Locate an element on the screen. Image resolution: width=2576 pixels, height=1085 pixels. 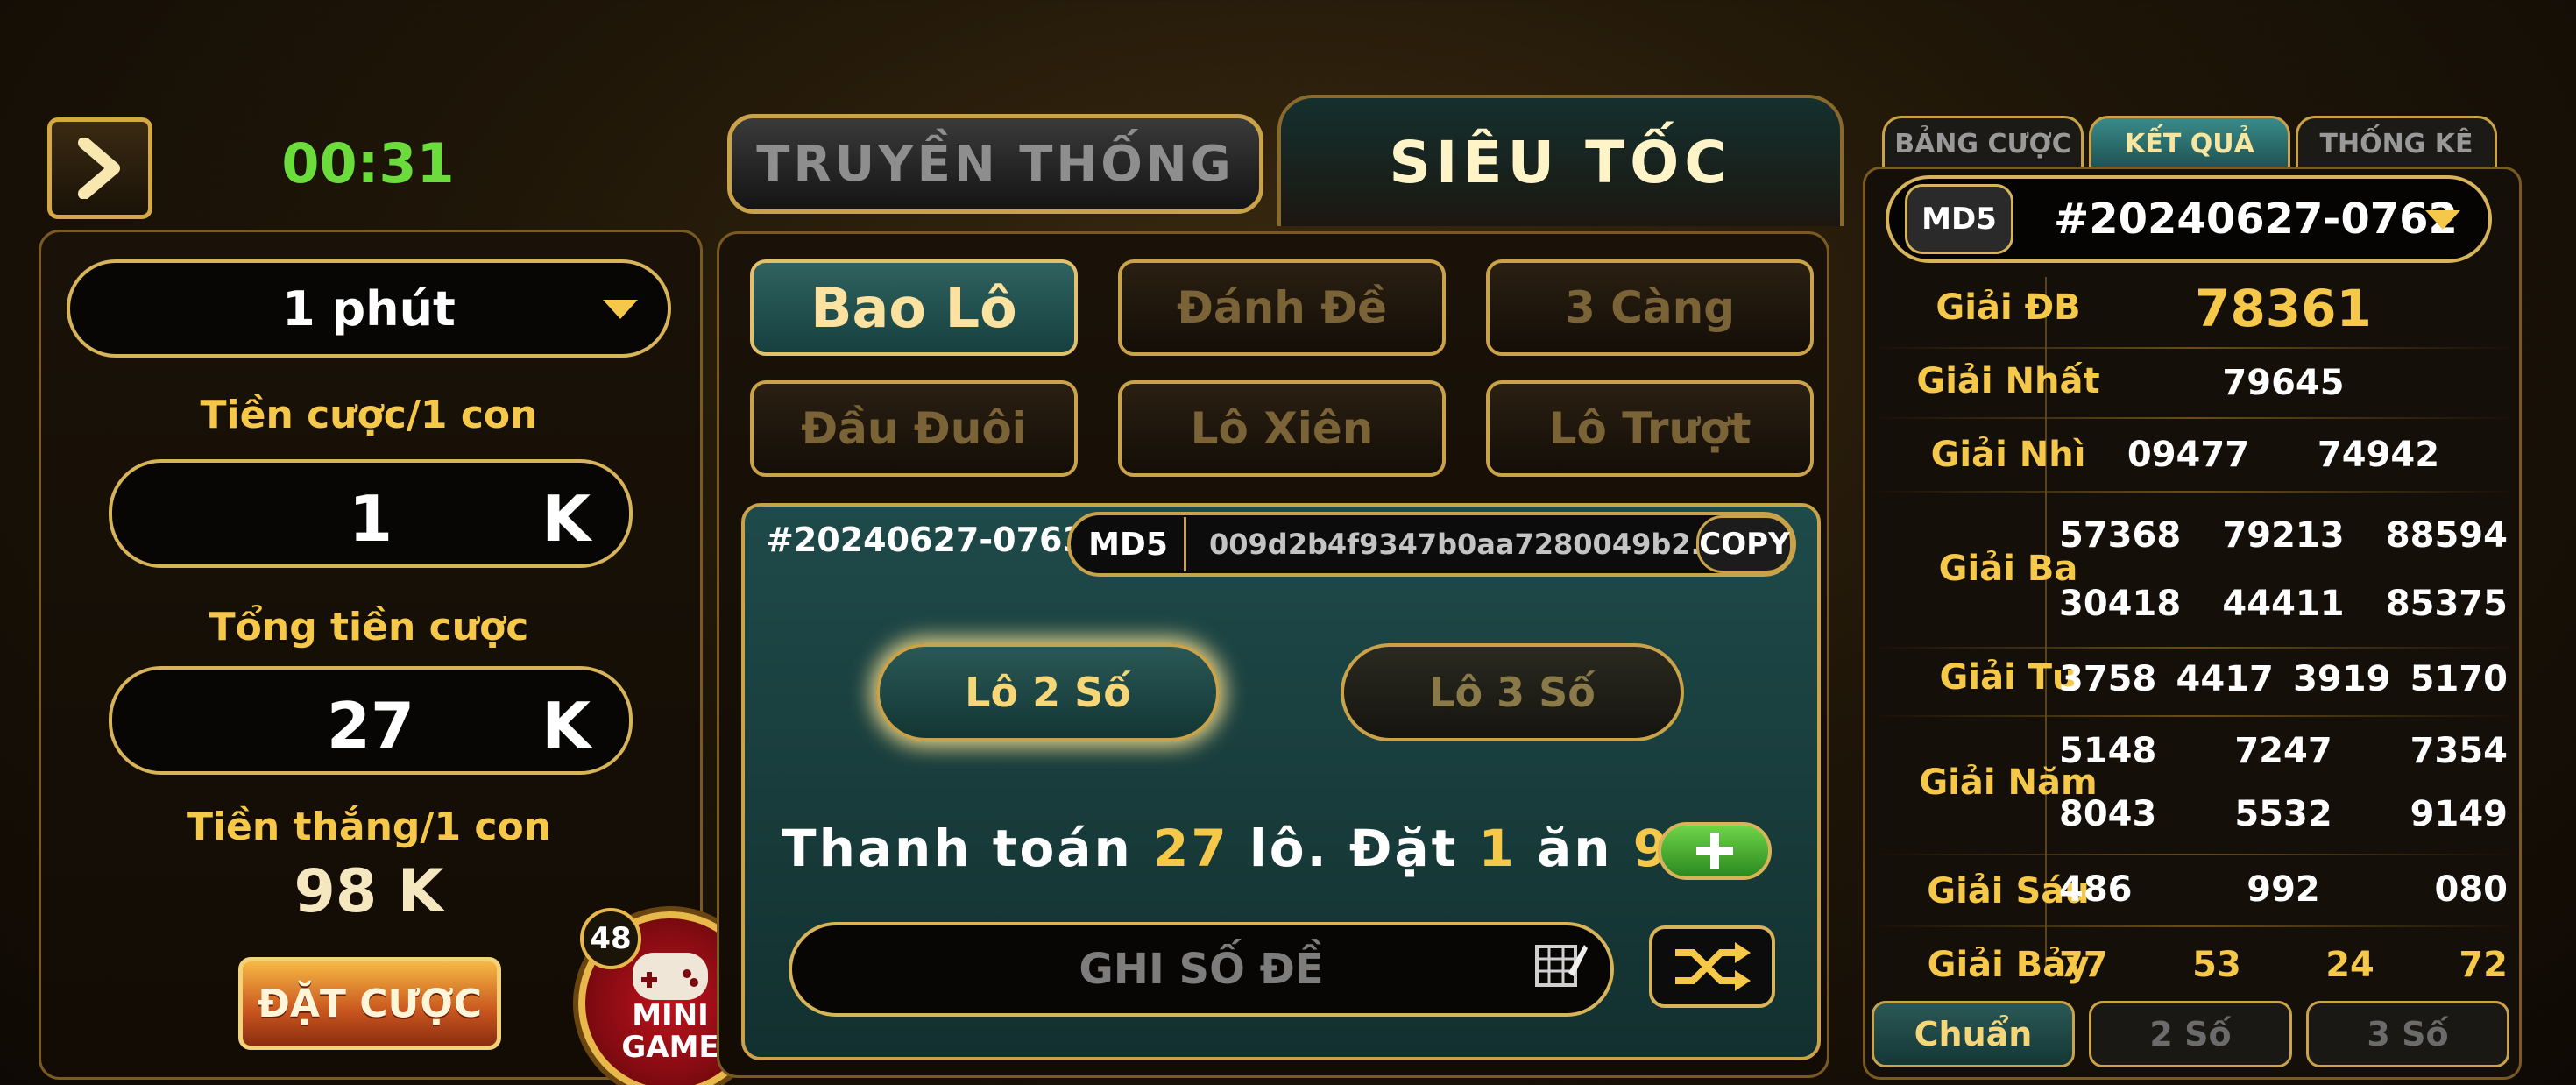
lo-2-so-button: Lô 2 Số is located at coordinates (1048, 692).